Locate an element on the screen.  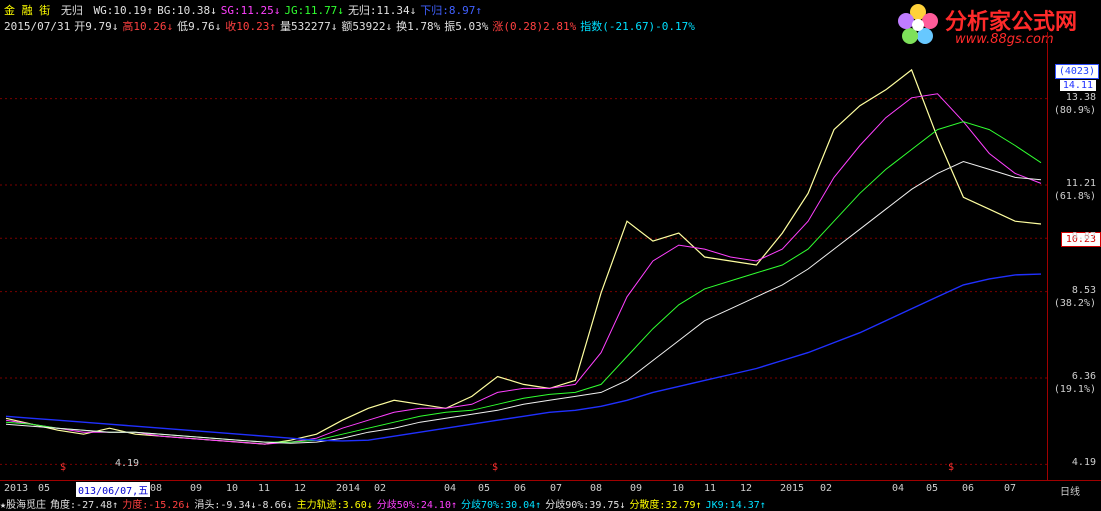
price-tick-label: 4.19 is located at coordinates (1083, 463).